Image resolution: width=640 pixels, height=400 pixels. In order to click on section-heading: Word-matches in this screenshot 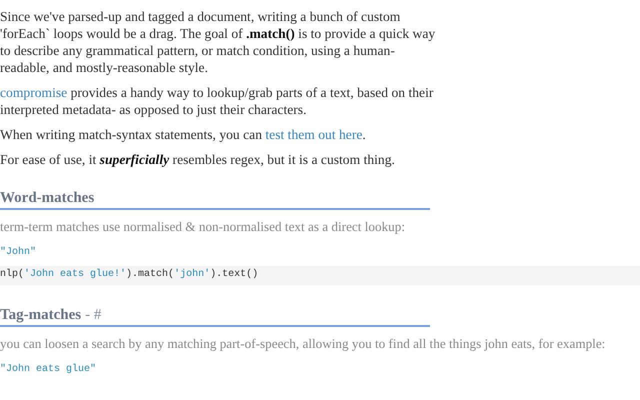, I will do `click(215, 200)`.